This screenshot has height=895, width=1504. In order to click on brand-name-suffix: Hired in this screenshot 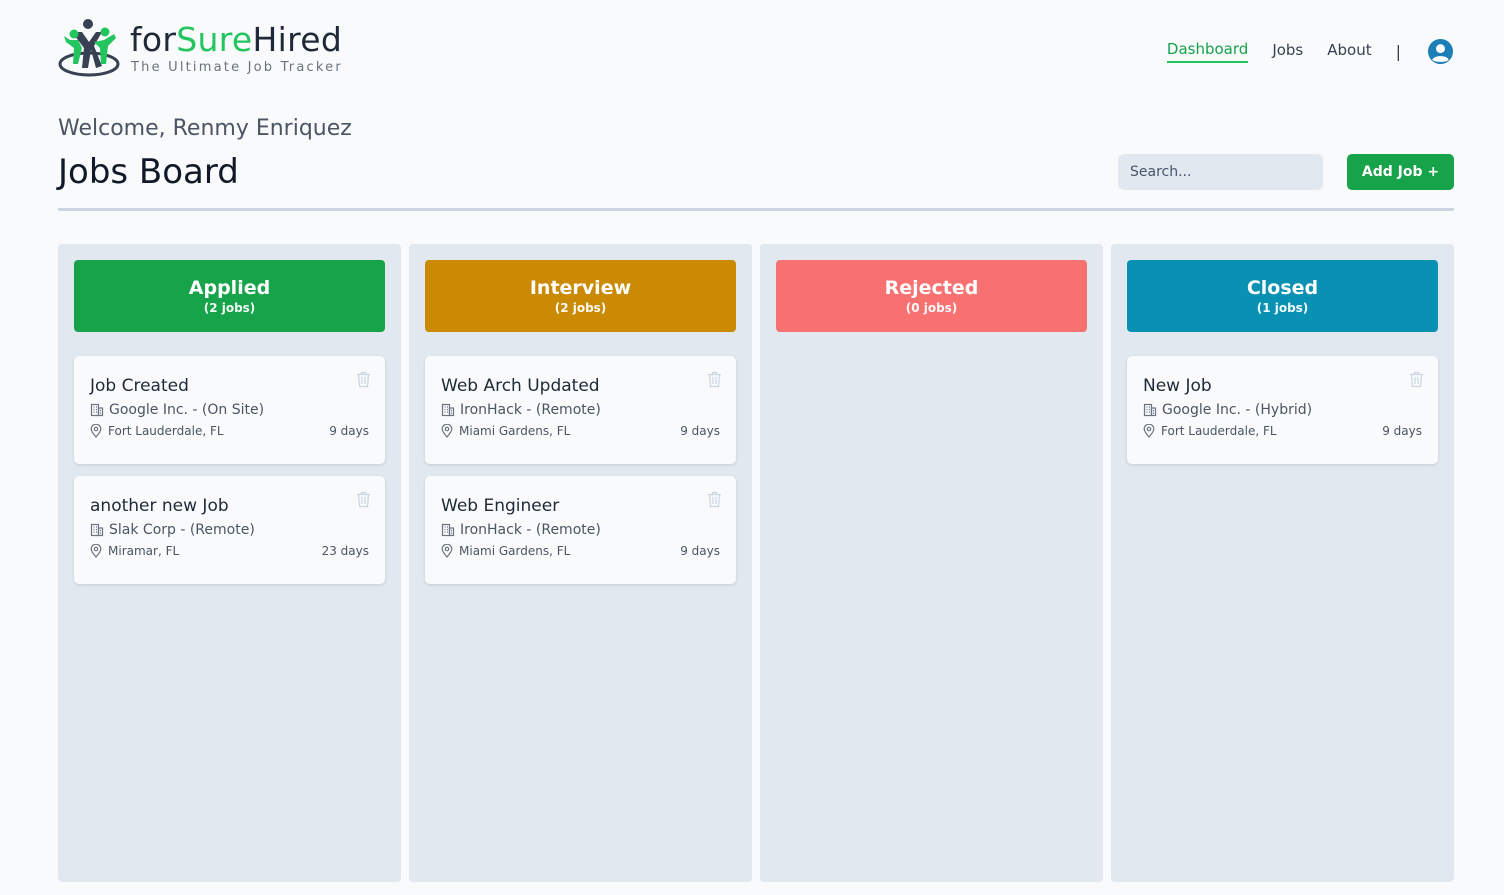, I will do `click(297, 39)`.